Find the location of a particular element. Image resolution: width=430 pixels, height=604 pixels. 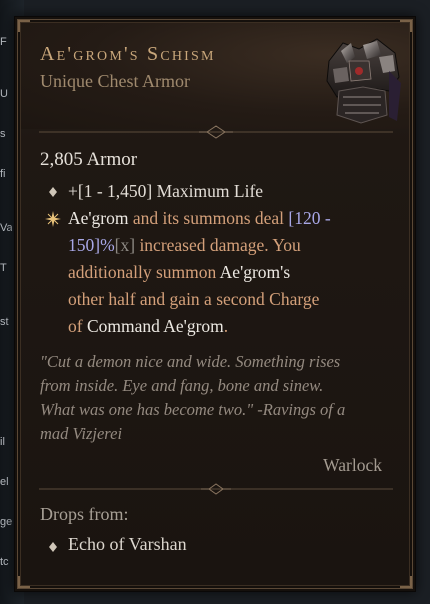

affix-line: Ae'grom and its summons deal [120 - is located at coordinates (235, 218).